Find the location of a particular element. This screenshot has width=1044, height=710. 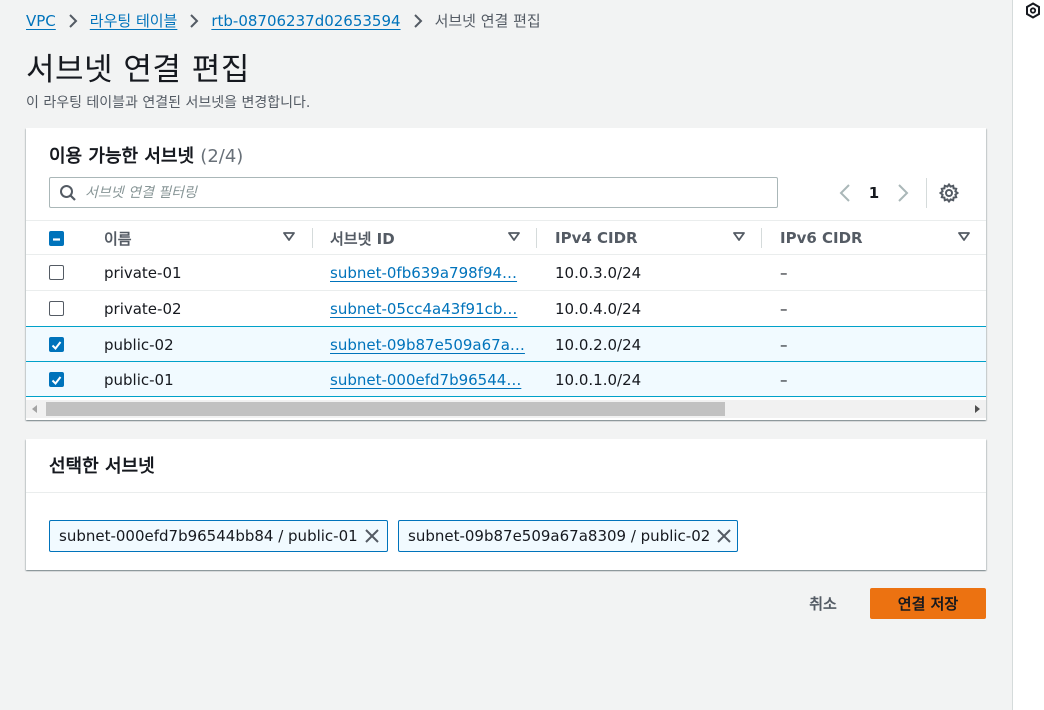

gear-icon is located at coordinates (949, 193).